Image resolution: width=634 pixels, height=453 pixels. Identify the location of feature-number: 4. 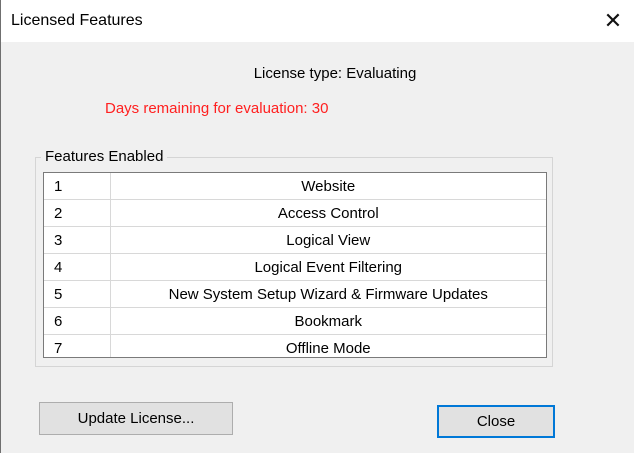
(77, 267).